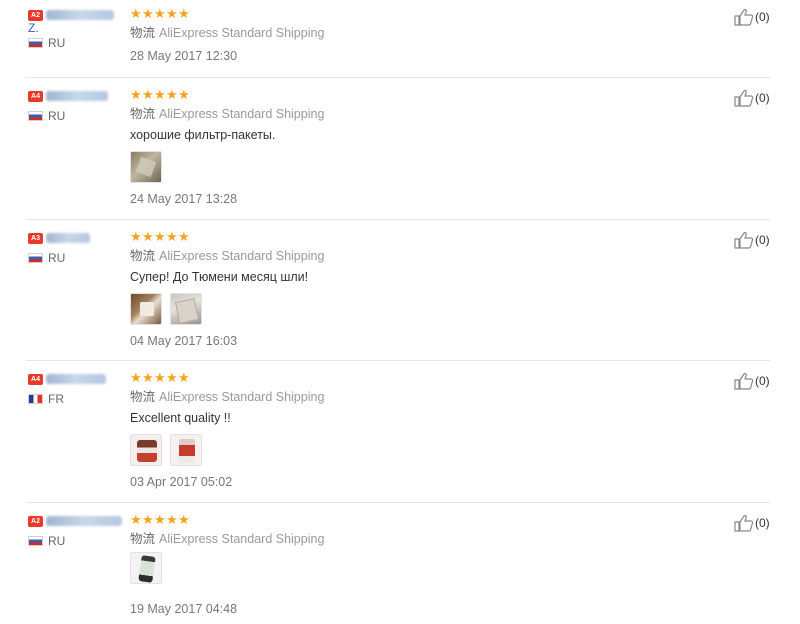 The width and height of the screenshot is (800, 624). What do you see at coordinates (203, 135) in the screenshot?
I see `feedback-text: хорошие фильтр-пакеты.` at bounding box center [203, 135].